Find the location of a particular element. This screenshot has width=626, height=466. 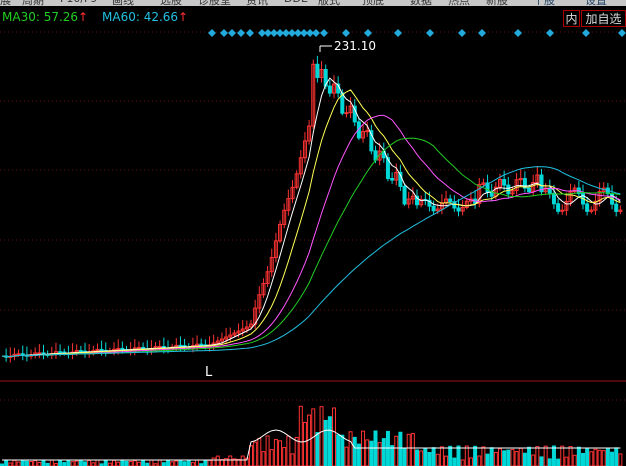

ma60-value: MA60: 42.66 is located at coordinates (140, 17).